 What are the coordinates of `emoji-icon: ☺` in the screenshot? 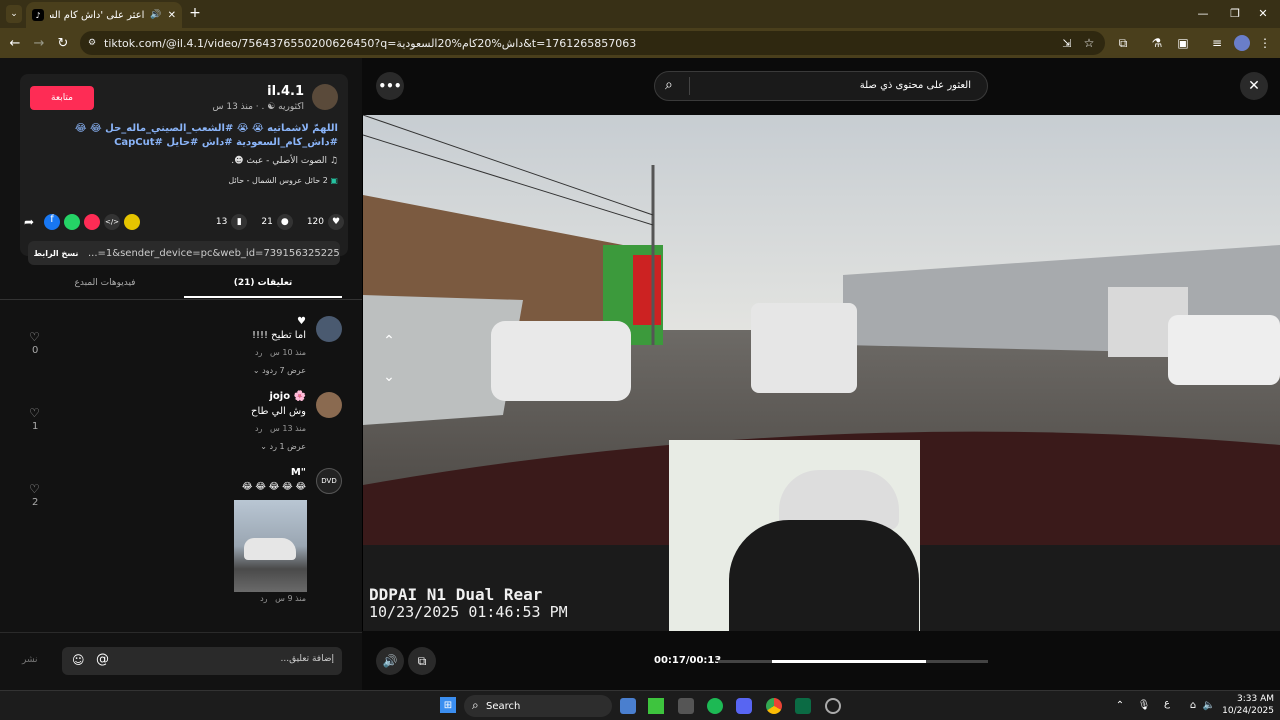 It's located at (78, 660).